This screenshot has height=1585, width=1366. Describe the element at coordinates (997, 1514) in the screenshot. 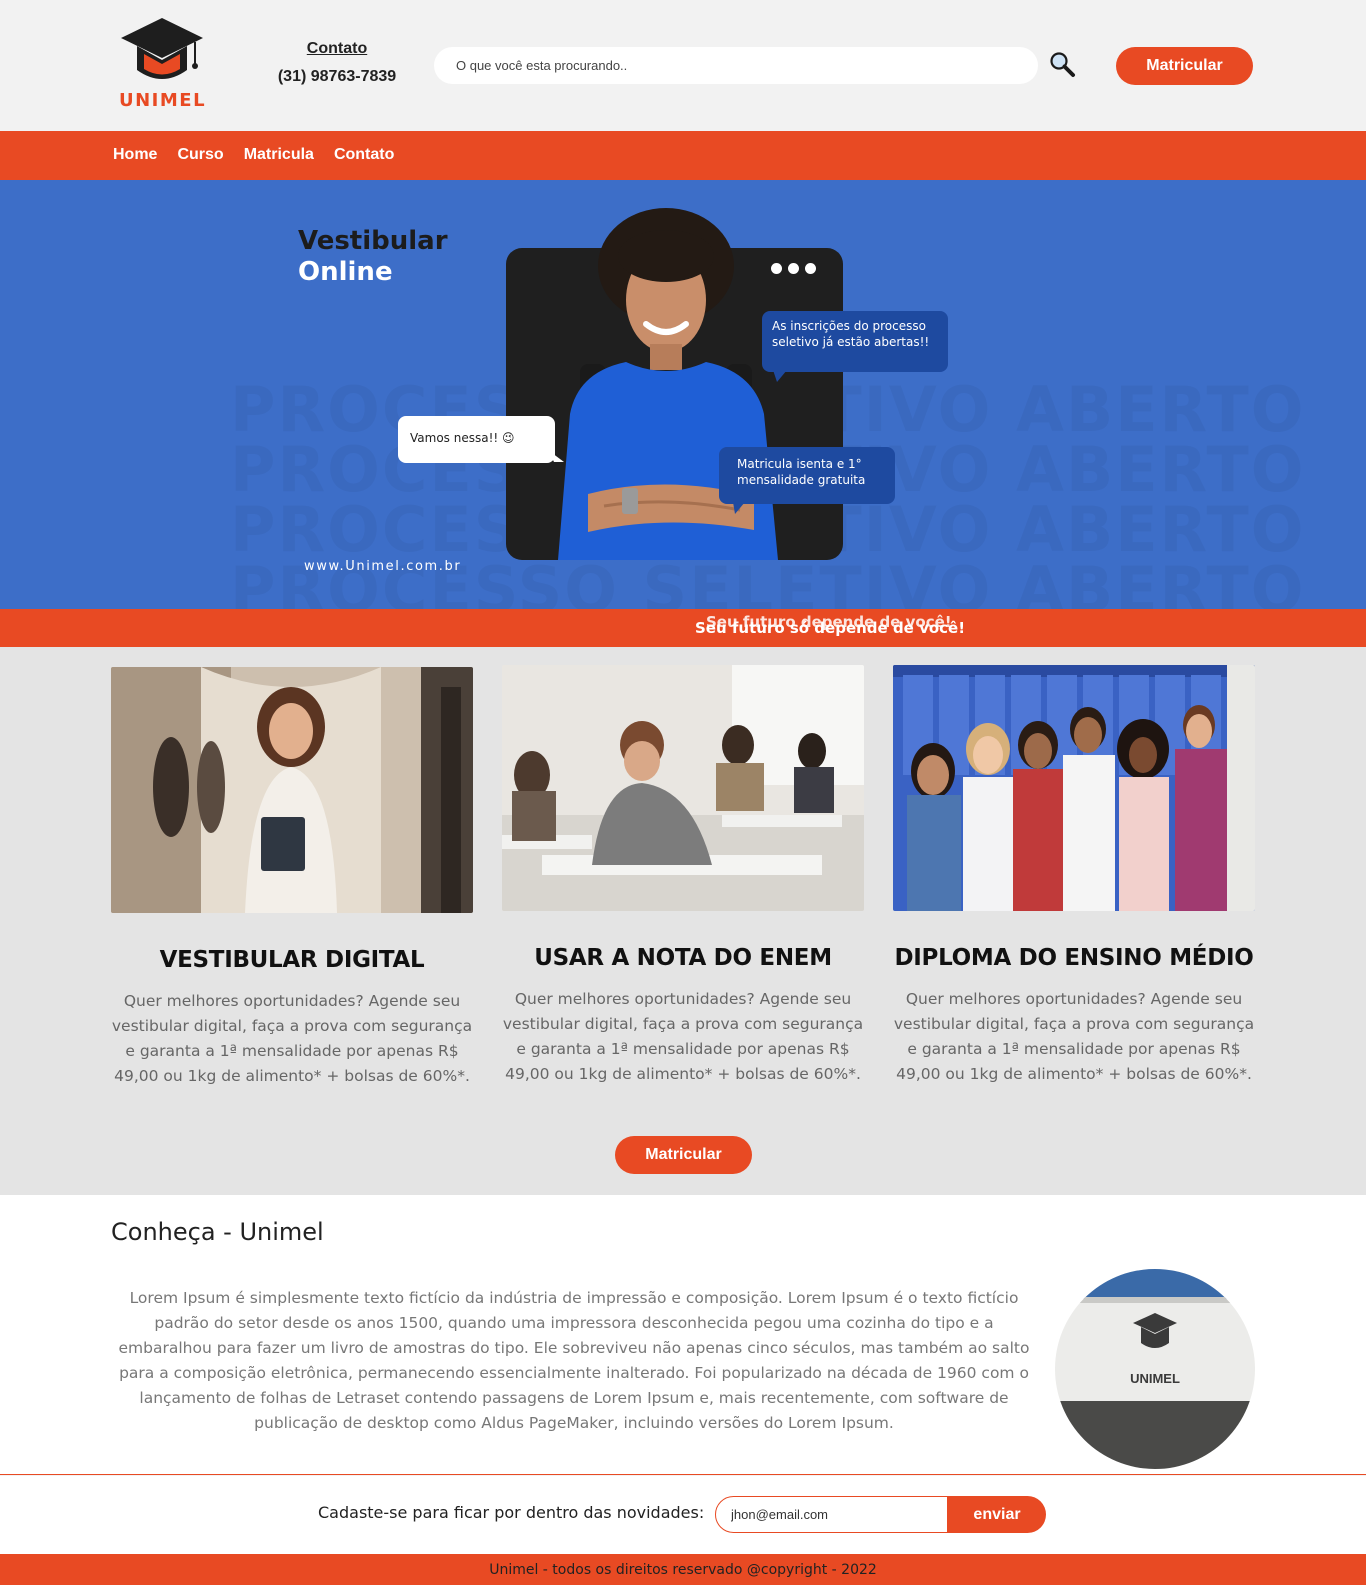

I see `newsletter-submit-button: enviar` at that location.